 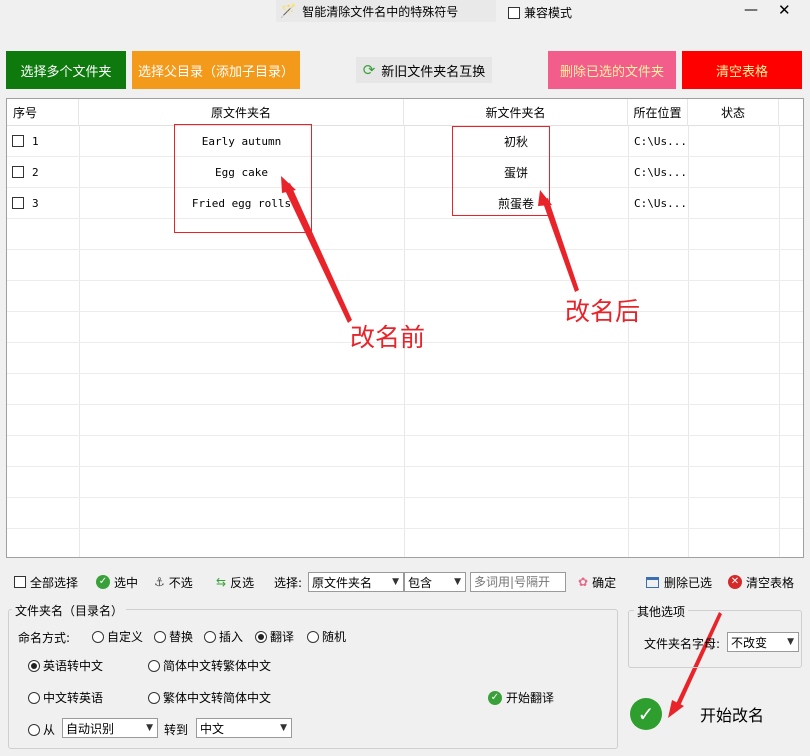 I want to click on mode-custom-radio: 自定义, so click(x=117, y=636).